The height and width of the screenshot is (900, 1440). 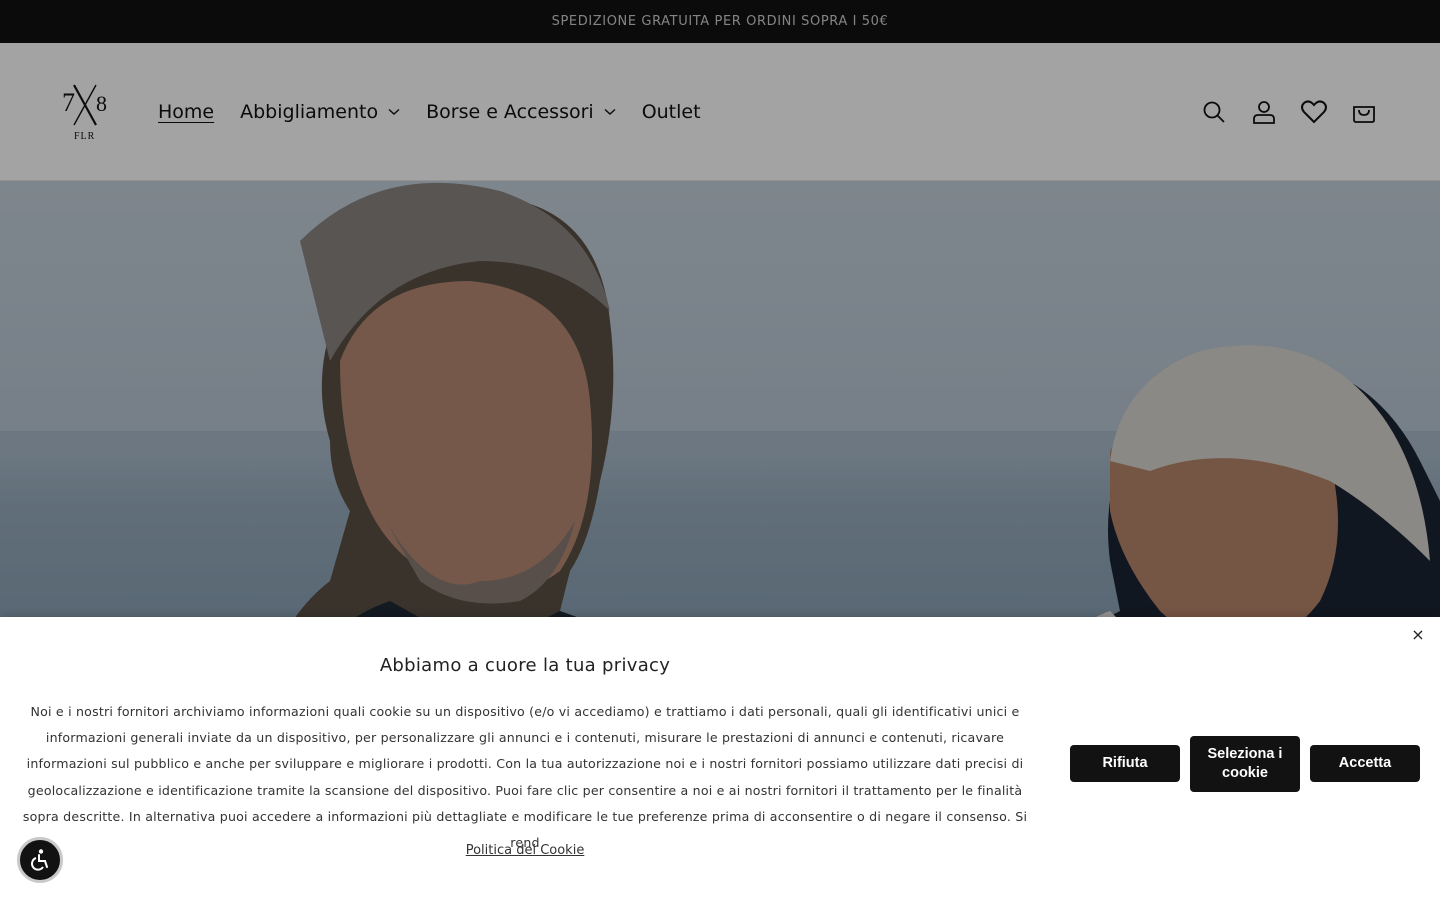 I want to click on cookie-policy-link: Politica dei Cookie, so click(x=525, y=850).